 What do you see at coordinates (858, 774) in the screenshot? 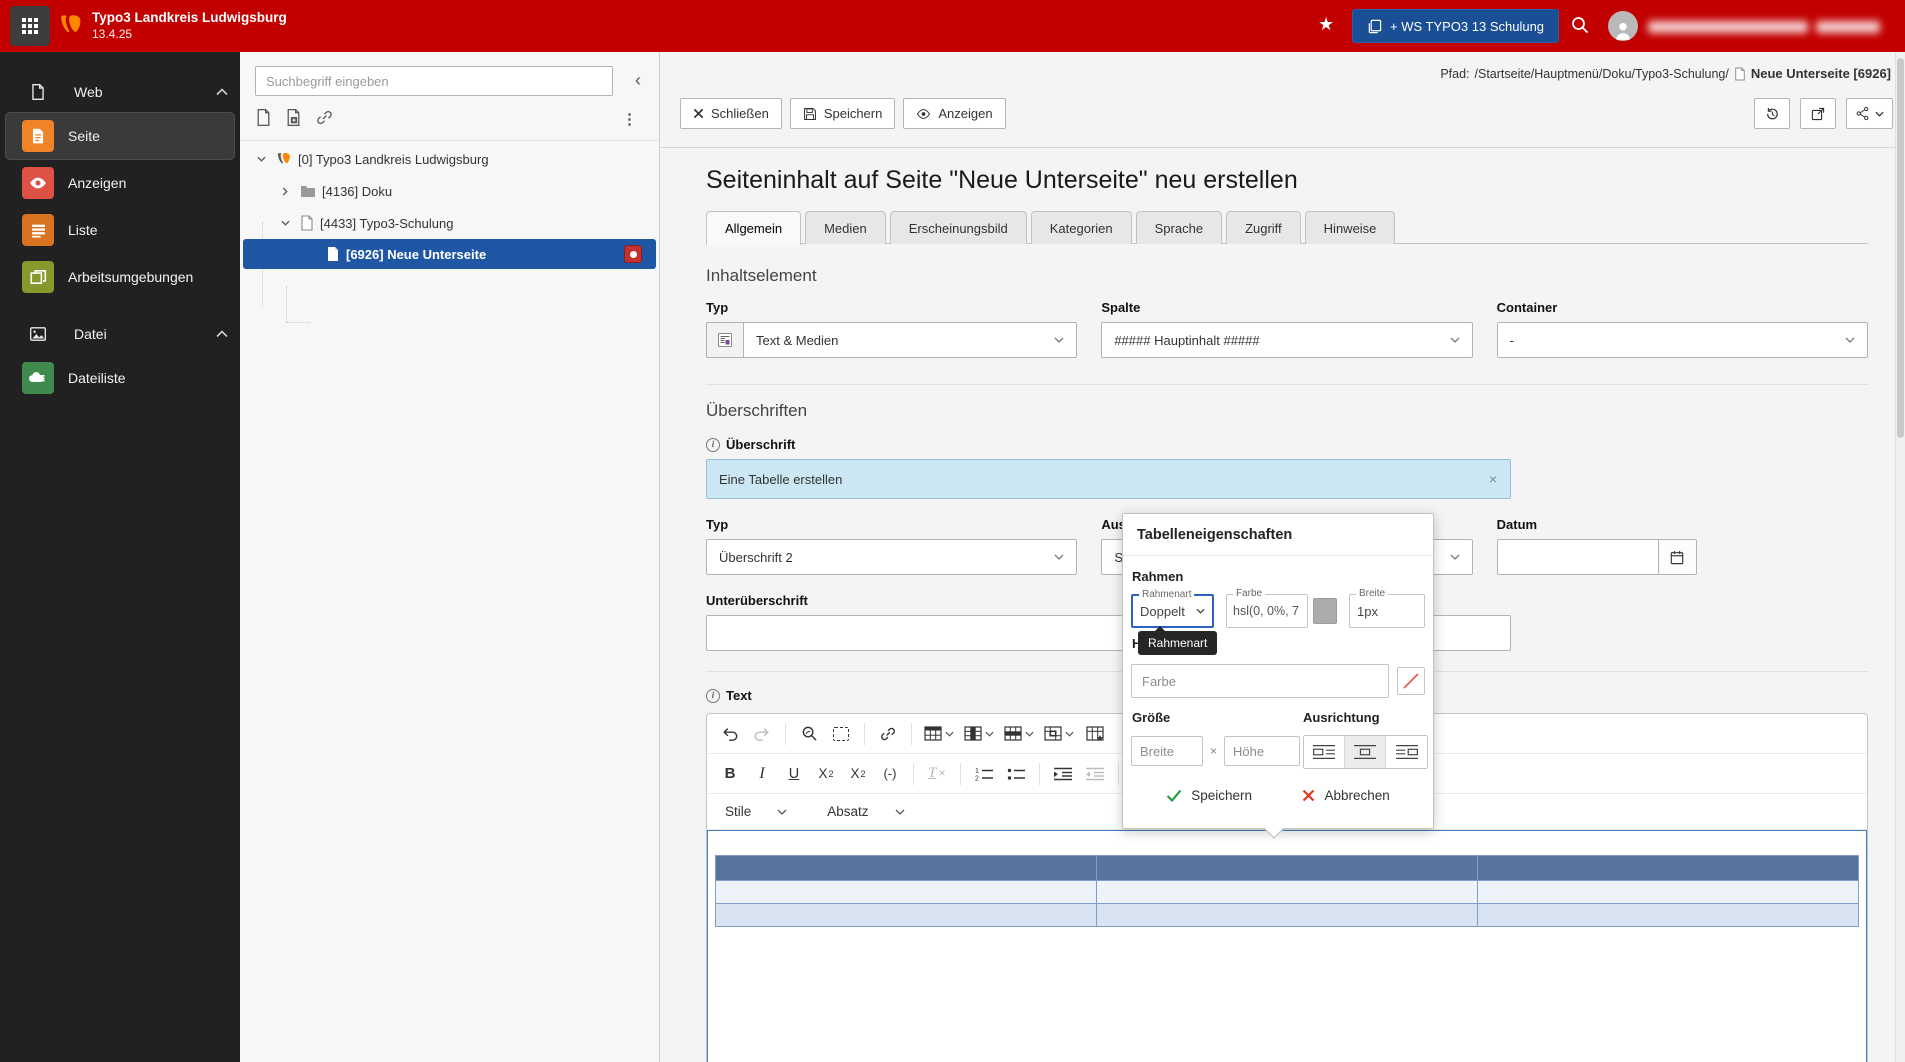
I see `superscript-icon: X2` at bounding box center [858, 774].